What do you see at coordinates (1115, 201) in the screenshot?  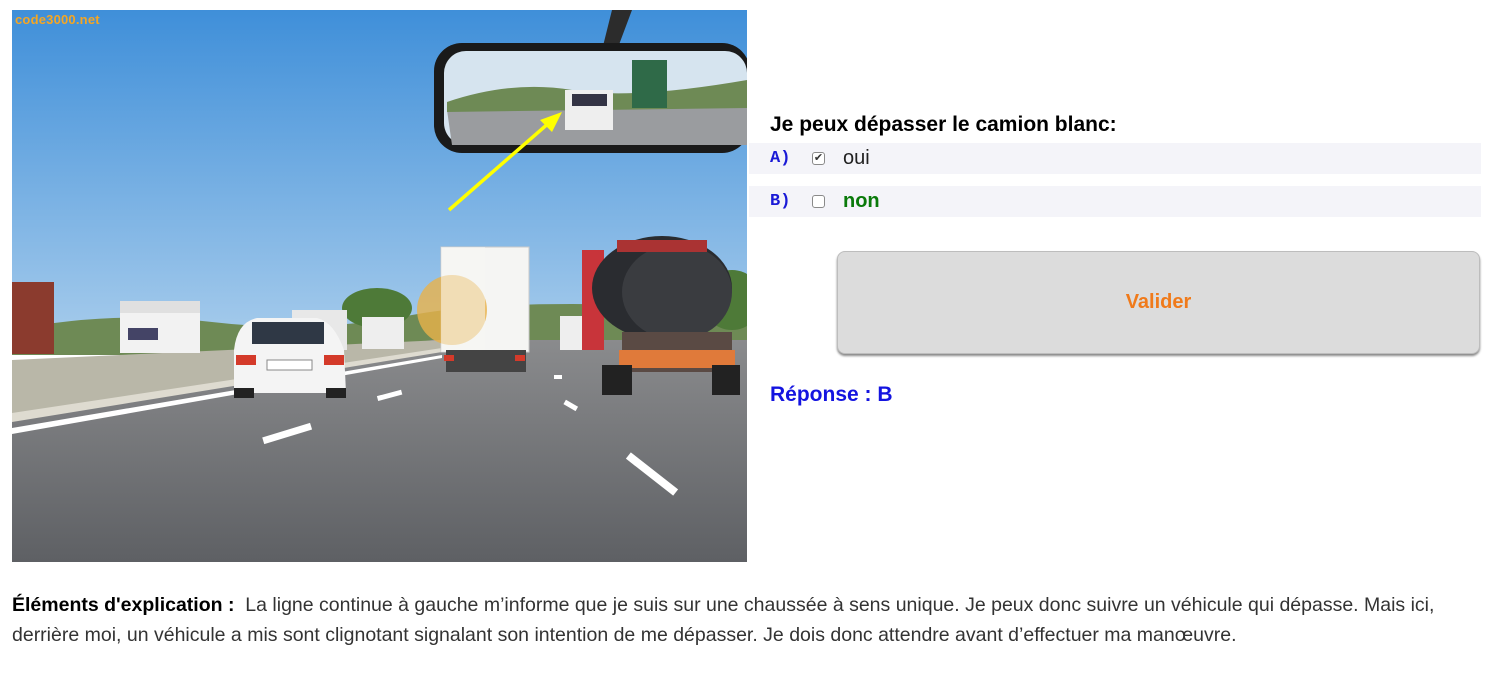 I see `answer-option-b: B) non` at bounding box center [1115, 201].